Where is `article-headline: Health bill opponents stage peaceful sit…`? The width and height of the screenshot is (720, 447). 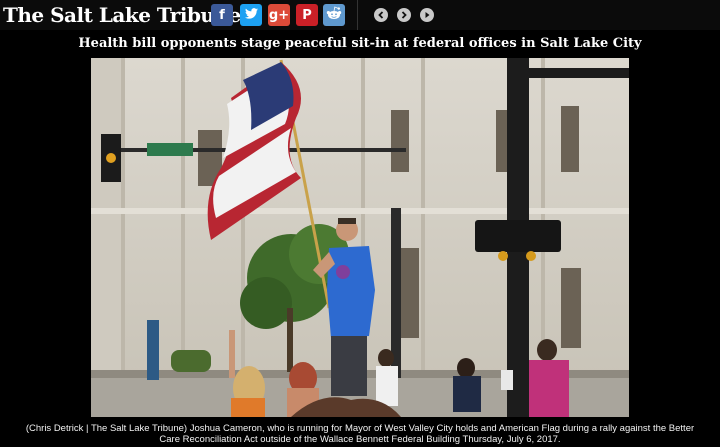 article-headline: Health bill opponents stage peaceful sit… is located at coordinates (360, 43).